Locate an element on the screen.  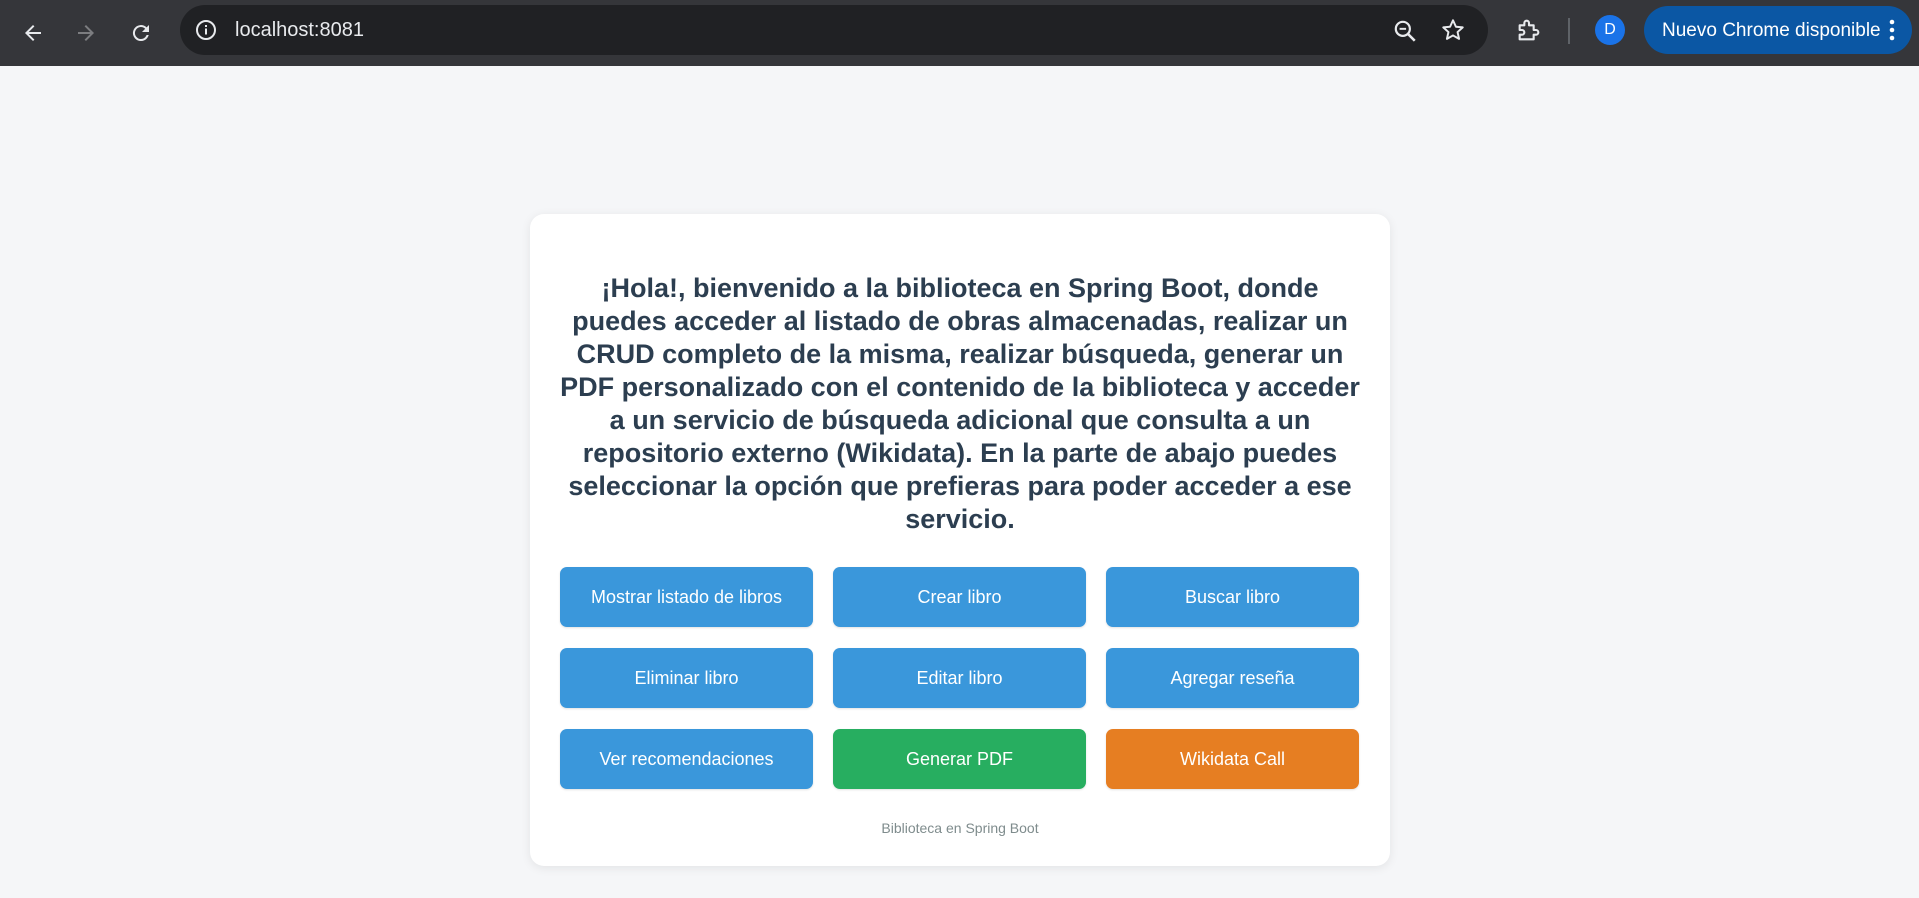
reload-icon is located at coordinates (140, 33).